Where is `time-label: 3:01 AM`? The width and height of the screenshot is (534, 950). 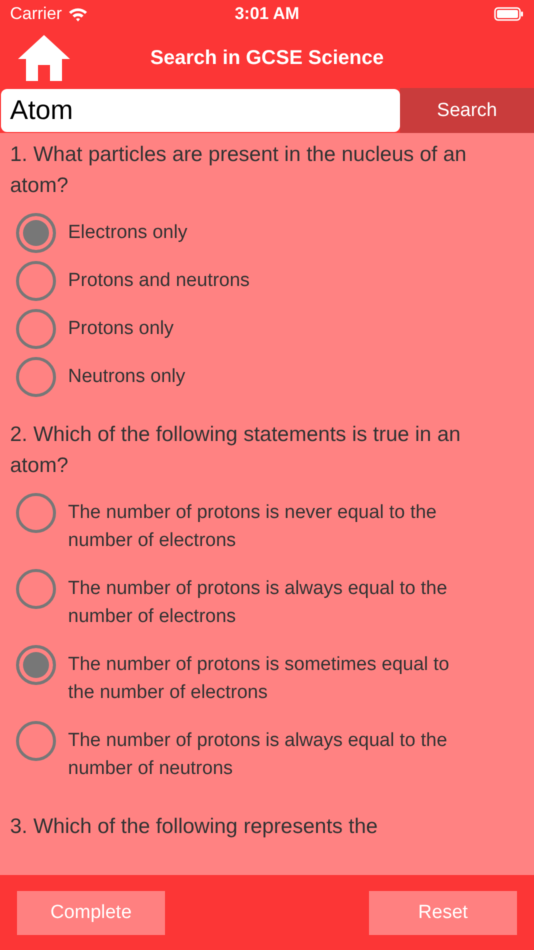 time-label: 3:01 AM is located at coordinates (267, 14).